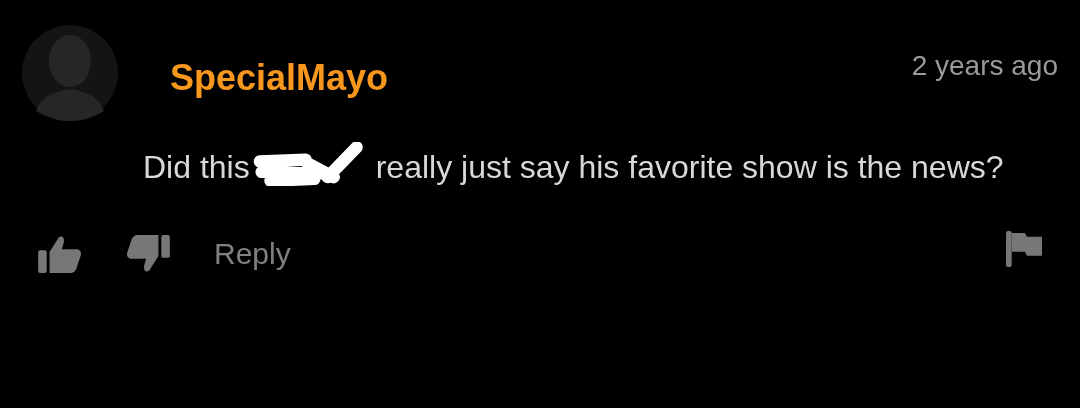 The width and height of the screenshot is (1080, 408). What do you see at coordinates (984, 66) in the screenshot?
I see `timestamp: 2 years ago` at bounding box center [984, 66].